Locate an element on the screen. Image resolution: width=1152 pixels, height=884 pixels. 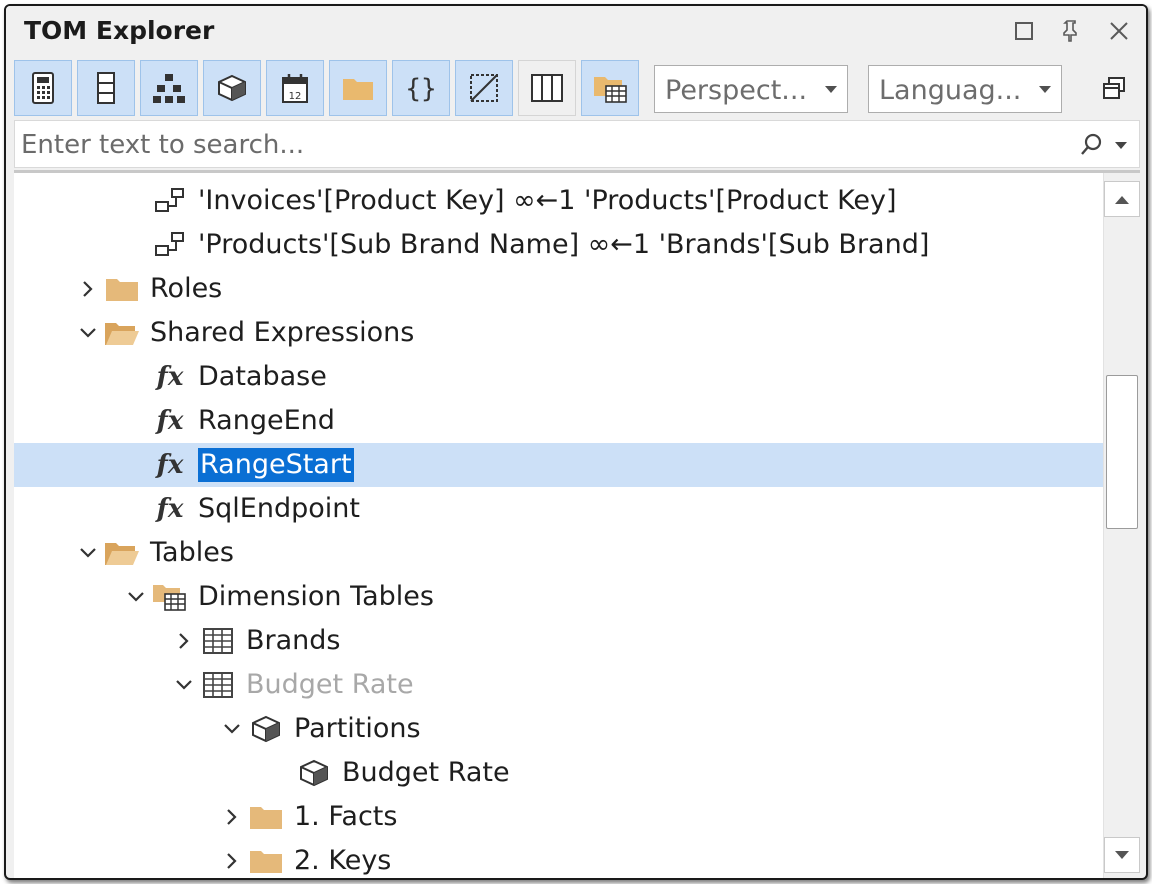
hierarchies-toggle is located at coordinates (169, 88).